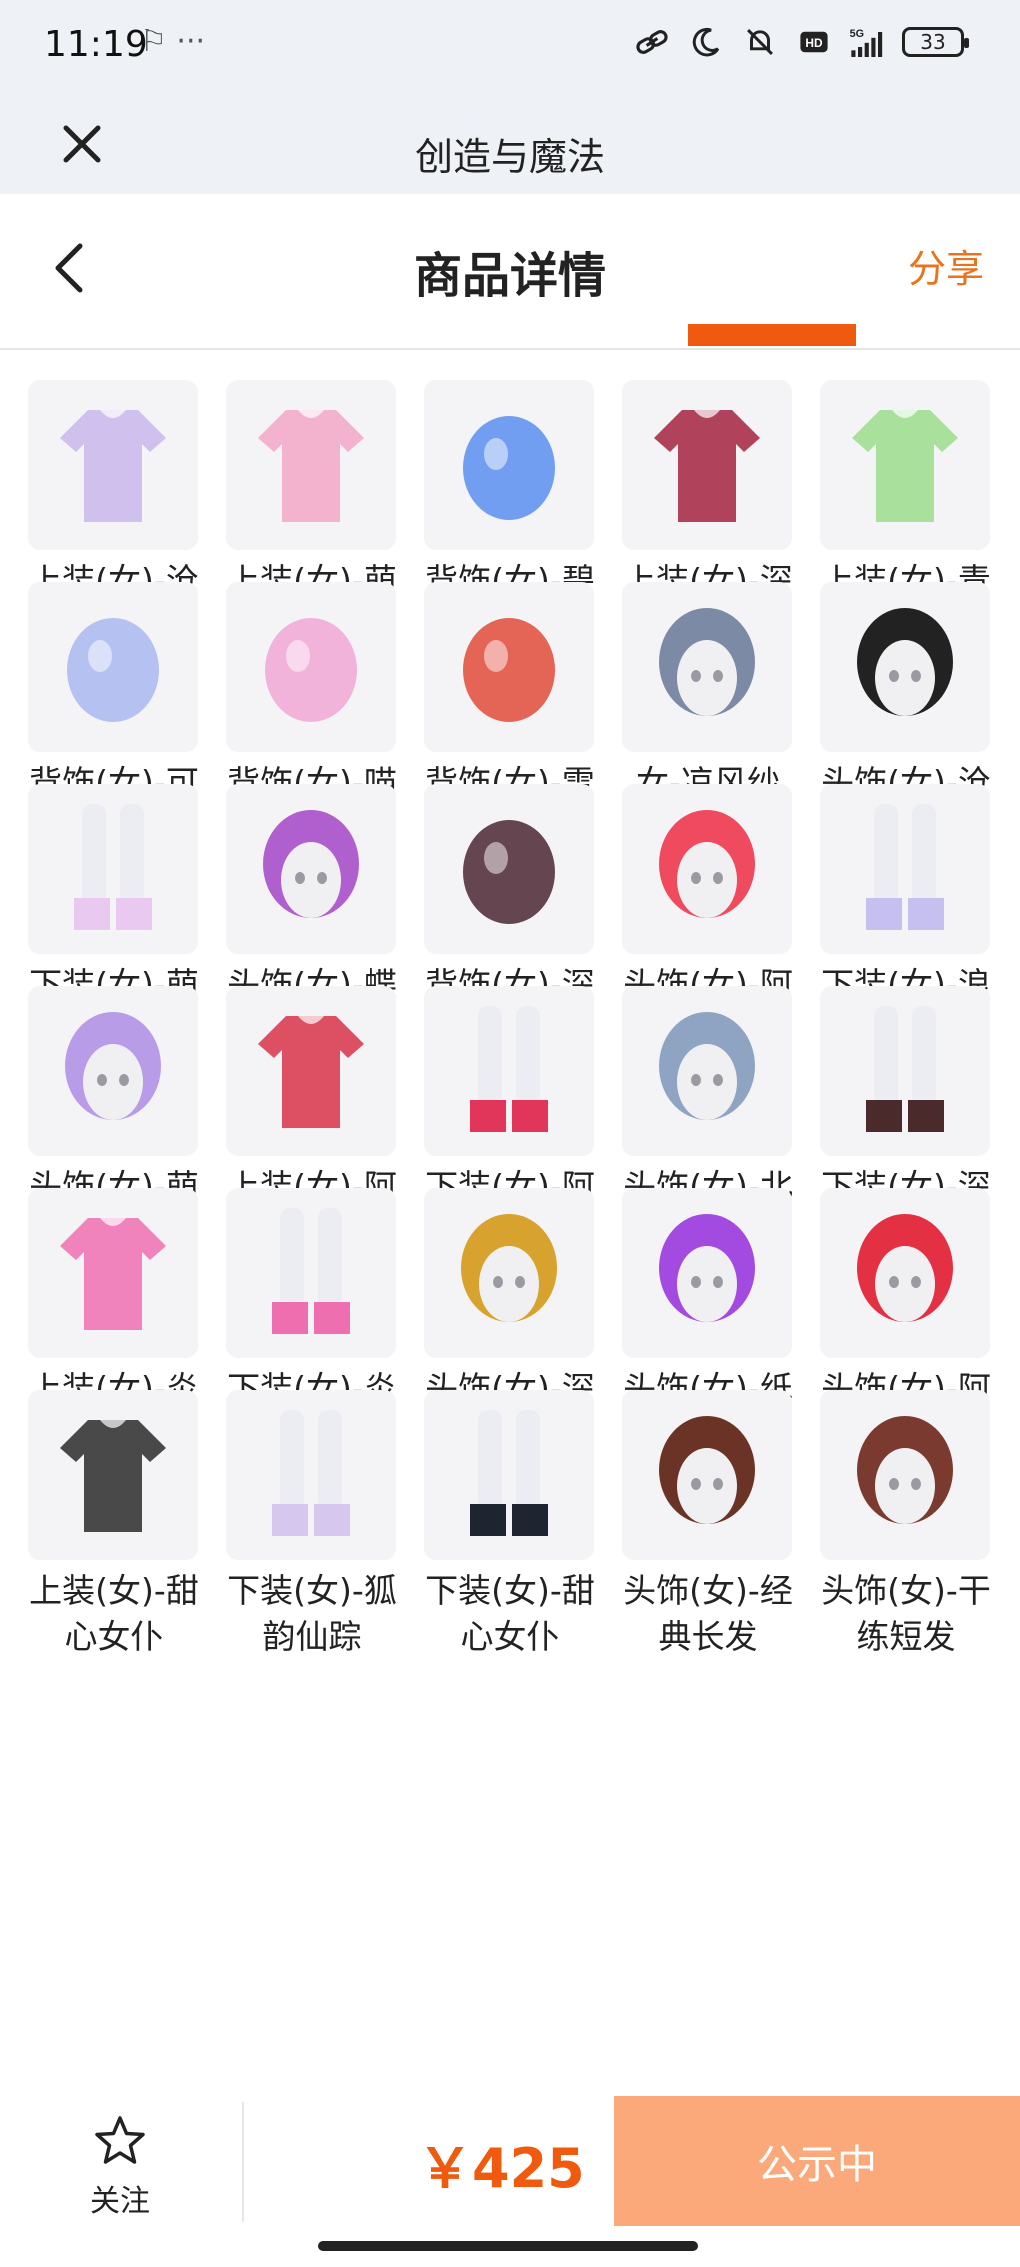 This screenshot has width=1020, height=2267. Describe the element at coordinates (868, 42) in the screenshot. I see `signal-icon: 5G` at that location.